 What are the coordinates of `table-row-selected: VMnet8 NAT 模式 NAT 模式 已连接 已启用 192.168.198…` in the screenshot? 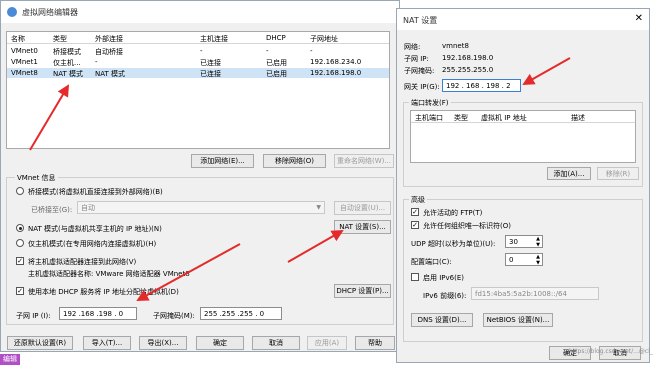 It's located at (198, 73).